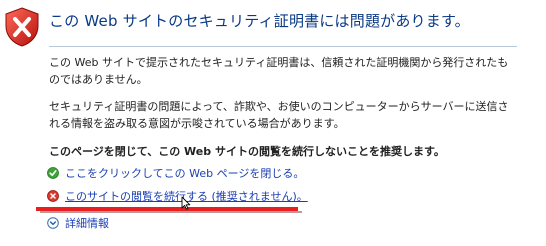  Describe the element at coordinates (167, 209) in the screenshot. I see `annotation-underline` at that location.